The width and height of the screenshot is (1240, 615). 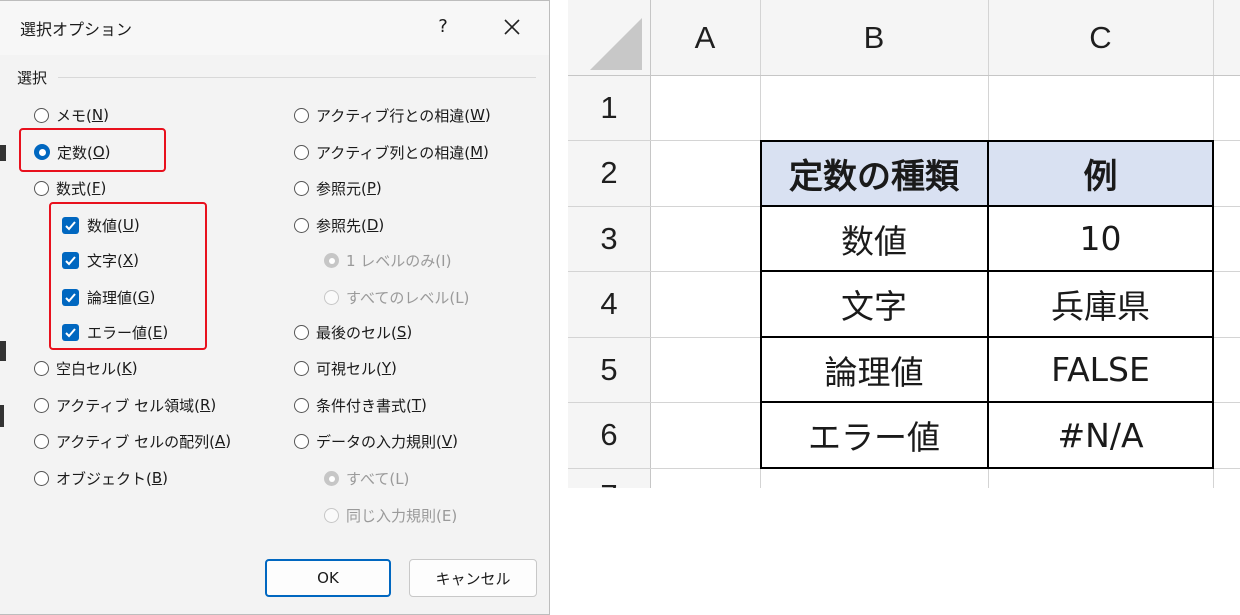 I want to click on column-header-b: B, so click(x=874, y=37).